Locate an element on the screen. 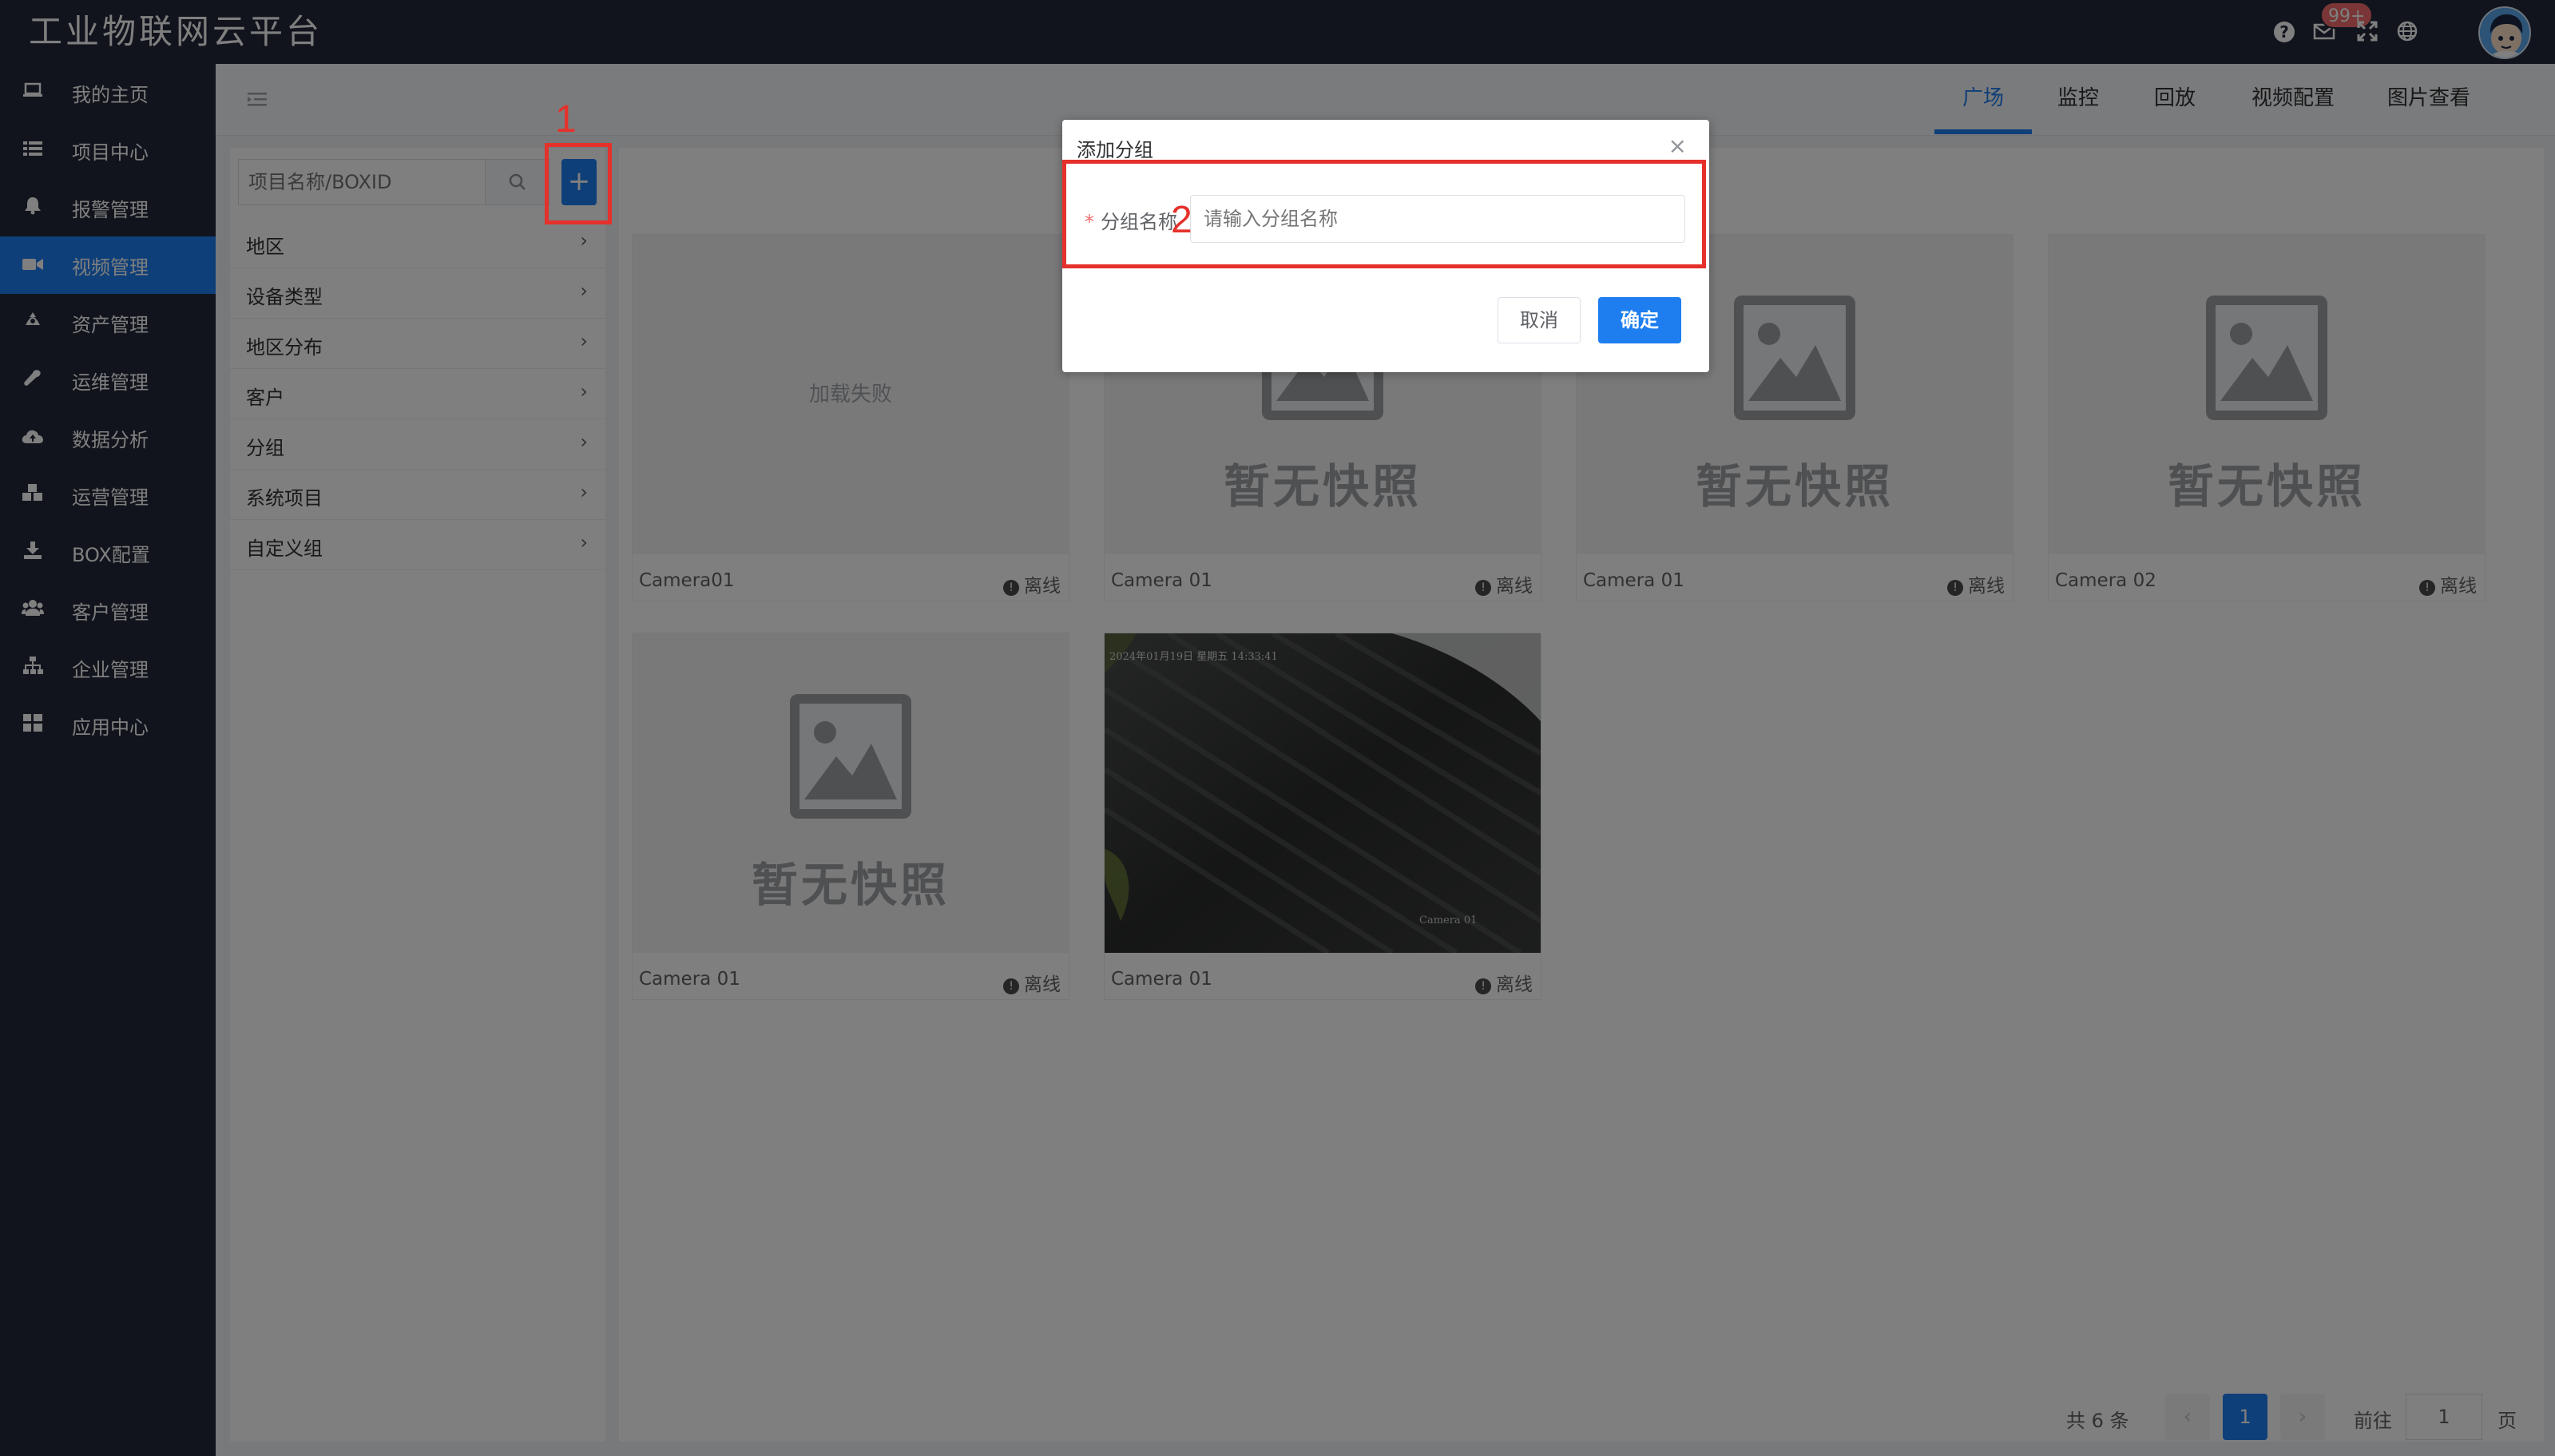 This screenshot has width=2555, height=1456. dialog-title: 添加分组 is located at coordinates (1115, 150).